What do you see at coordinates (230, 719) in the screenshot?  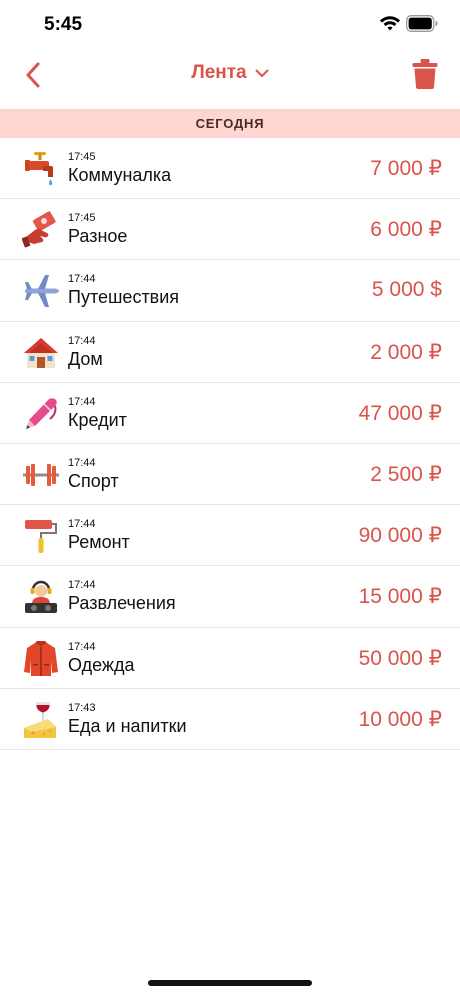 I see `transaction-row: 17:43 Еда и напитки 10 000 ₽` at bounding box center [230, 719].